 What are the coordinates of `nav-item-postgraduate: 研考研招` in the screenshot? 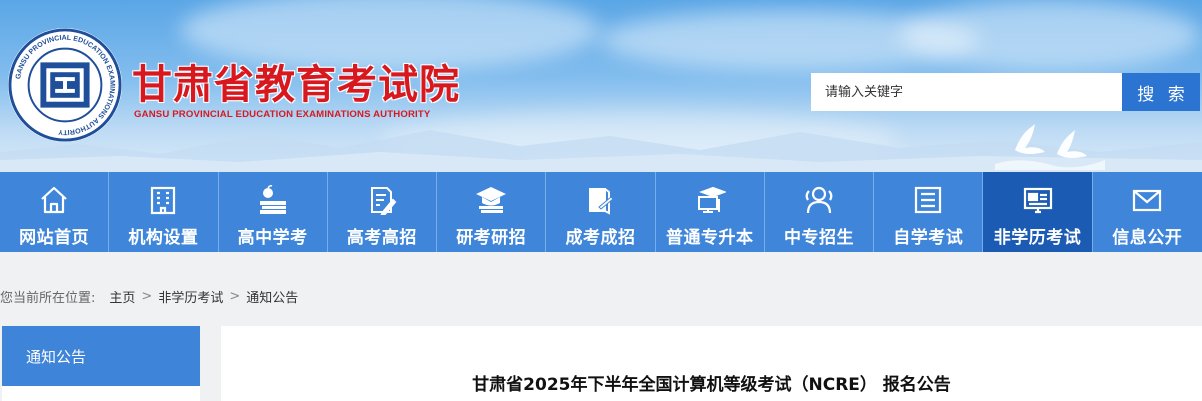 It's located at (492, 212).